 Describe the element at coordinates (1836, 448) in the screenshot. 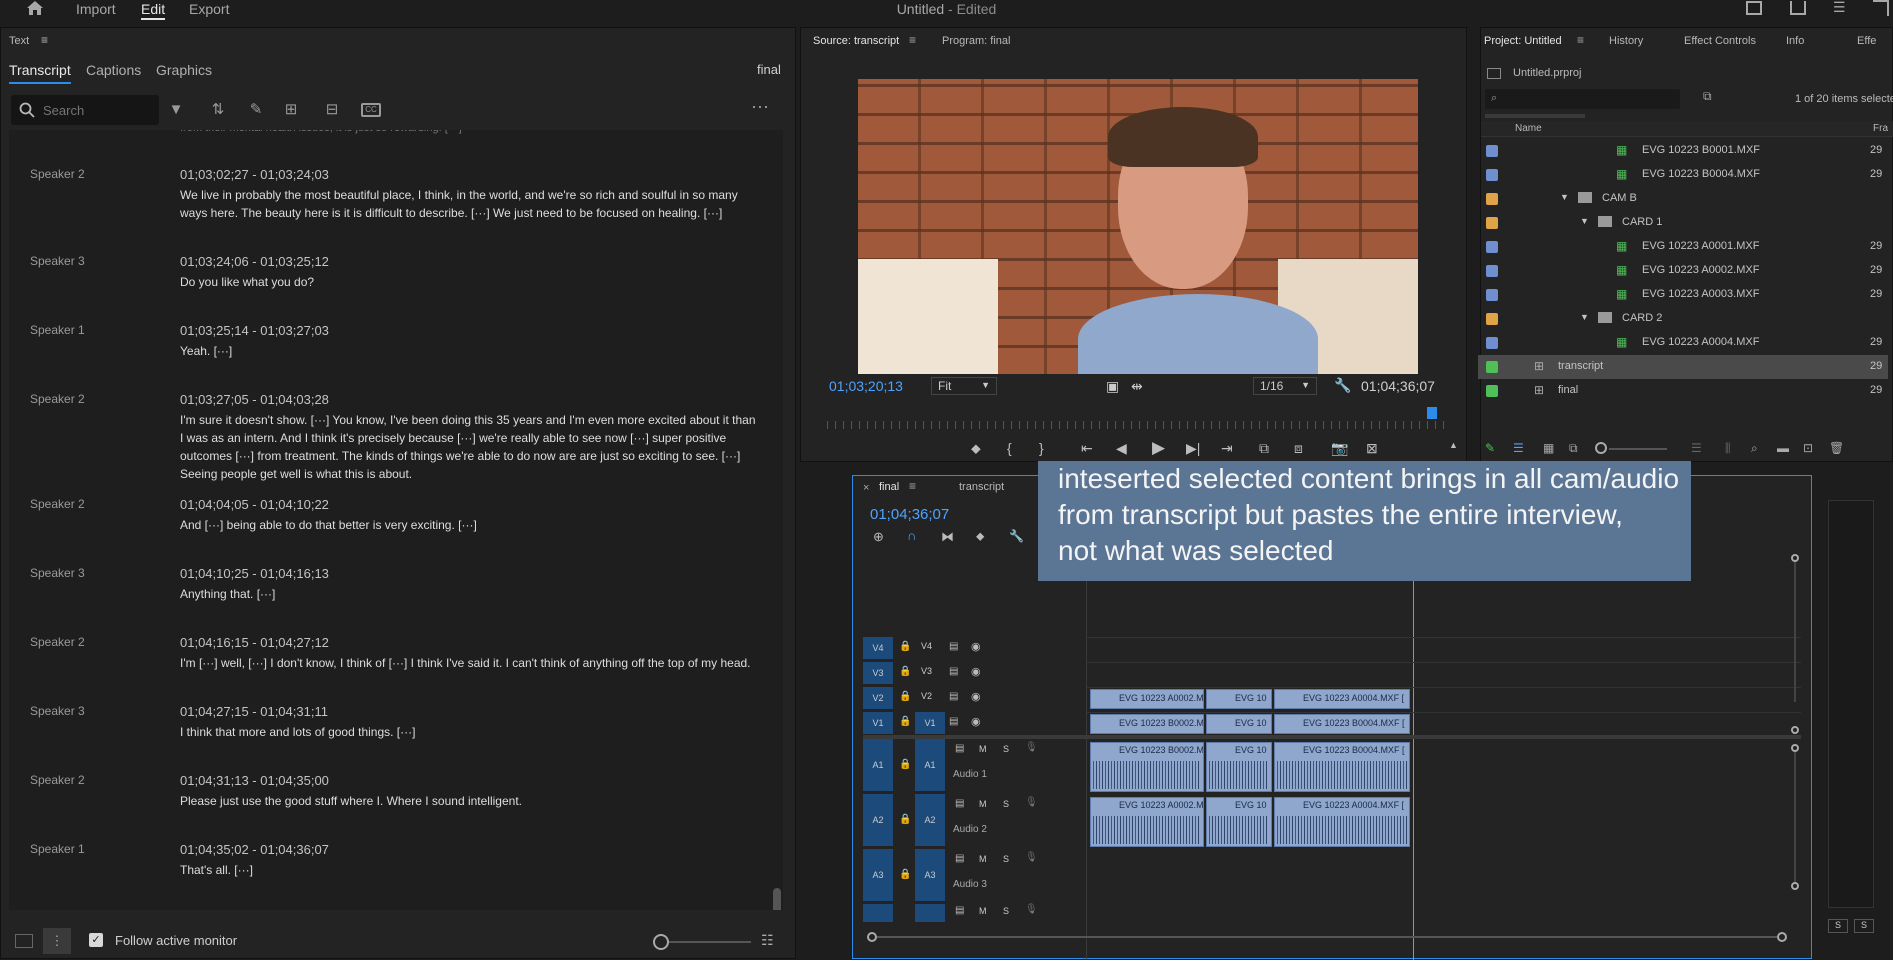

I see `trash-icon: 🗑` at that location.